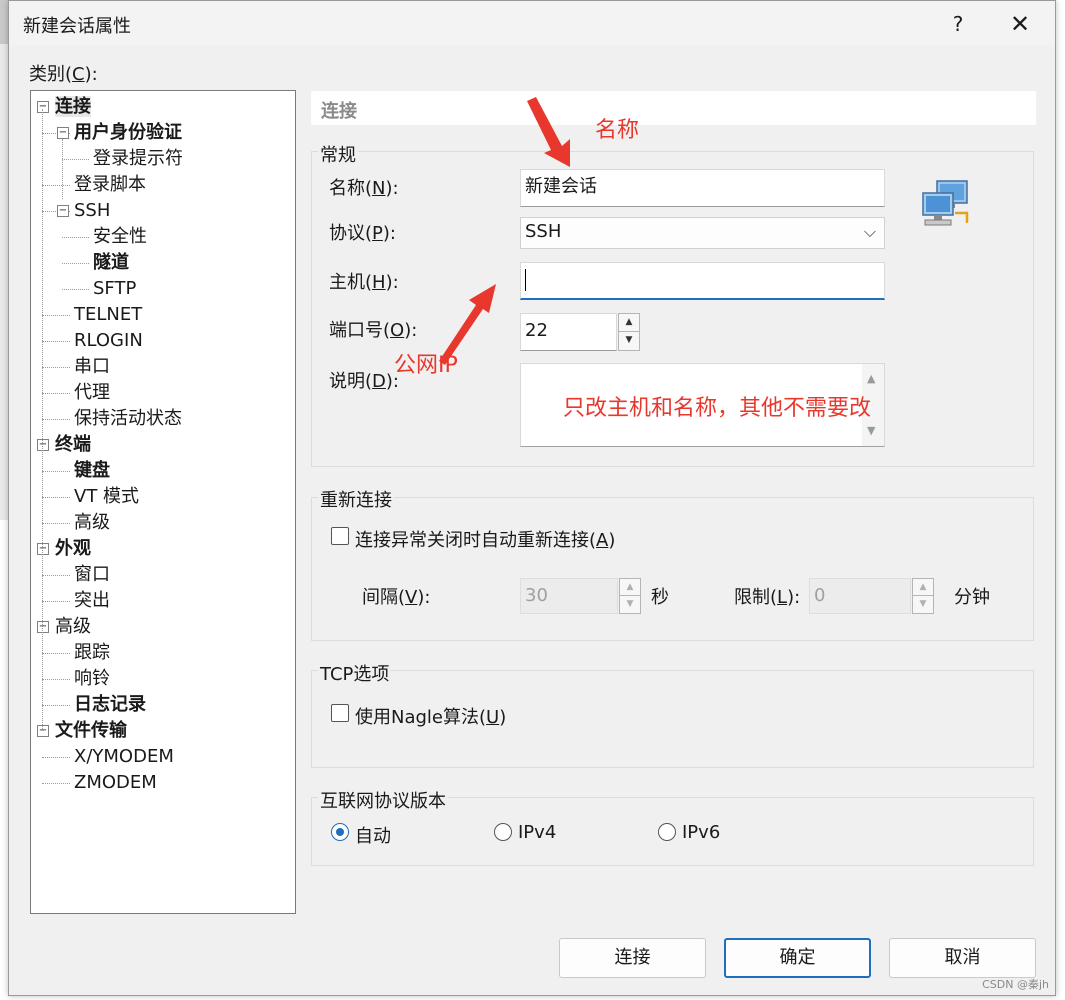  What do you see at coordinates (504, 231) in the screenshot?
I see `annotation-arrows` at bounding box center [504, 231].